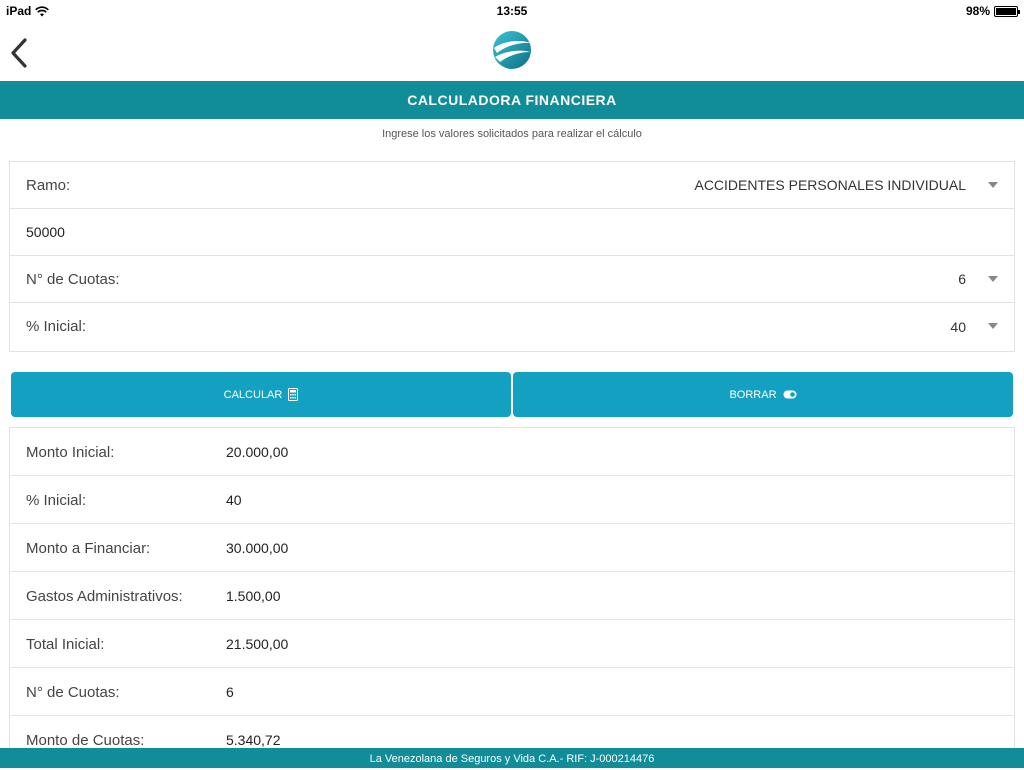  Describe the element at coordinates (257, 548) in the screenshot. I see `result-value: 30.000,00` at that location.